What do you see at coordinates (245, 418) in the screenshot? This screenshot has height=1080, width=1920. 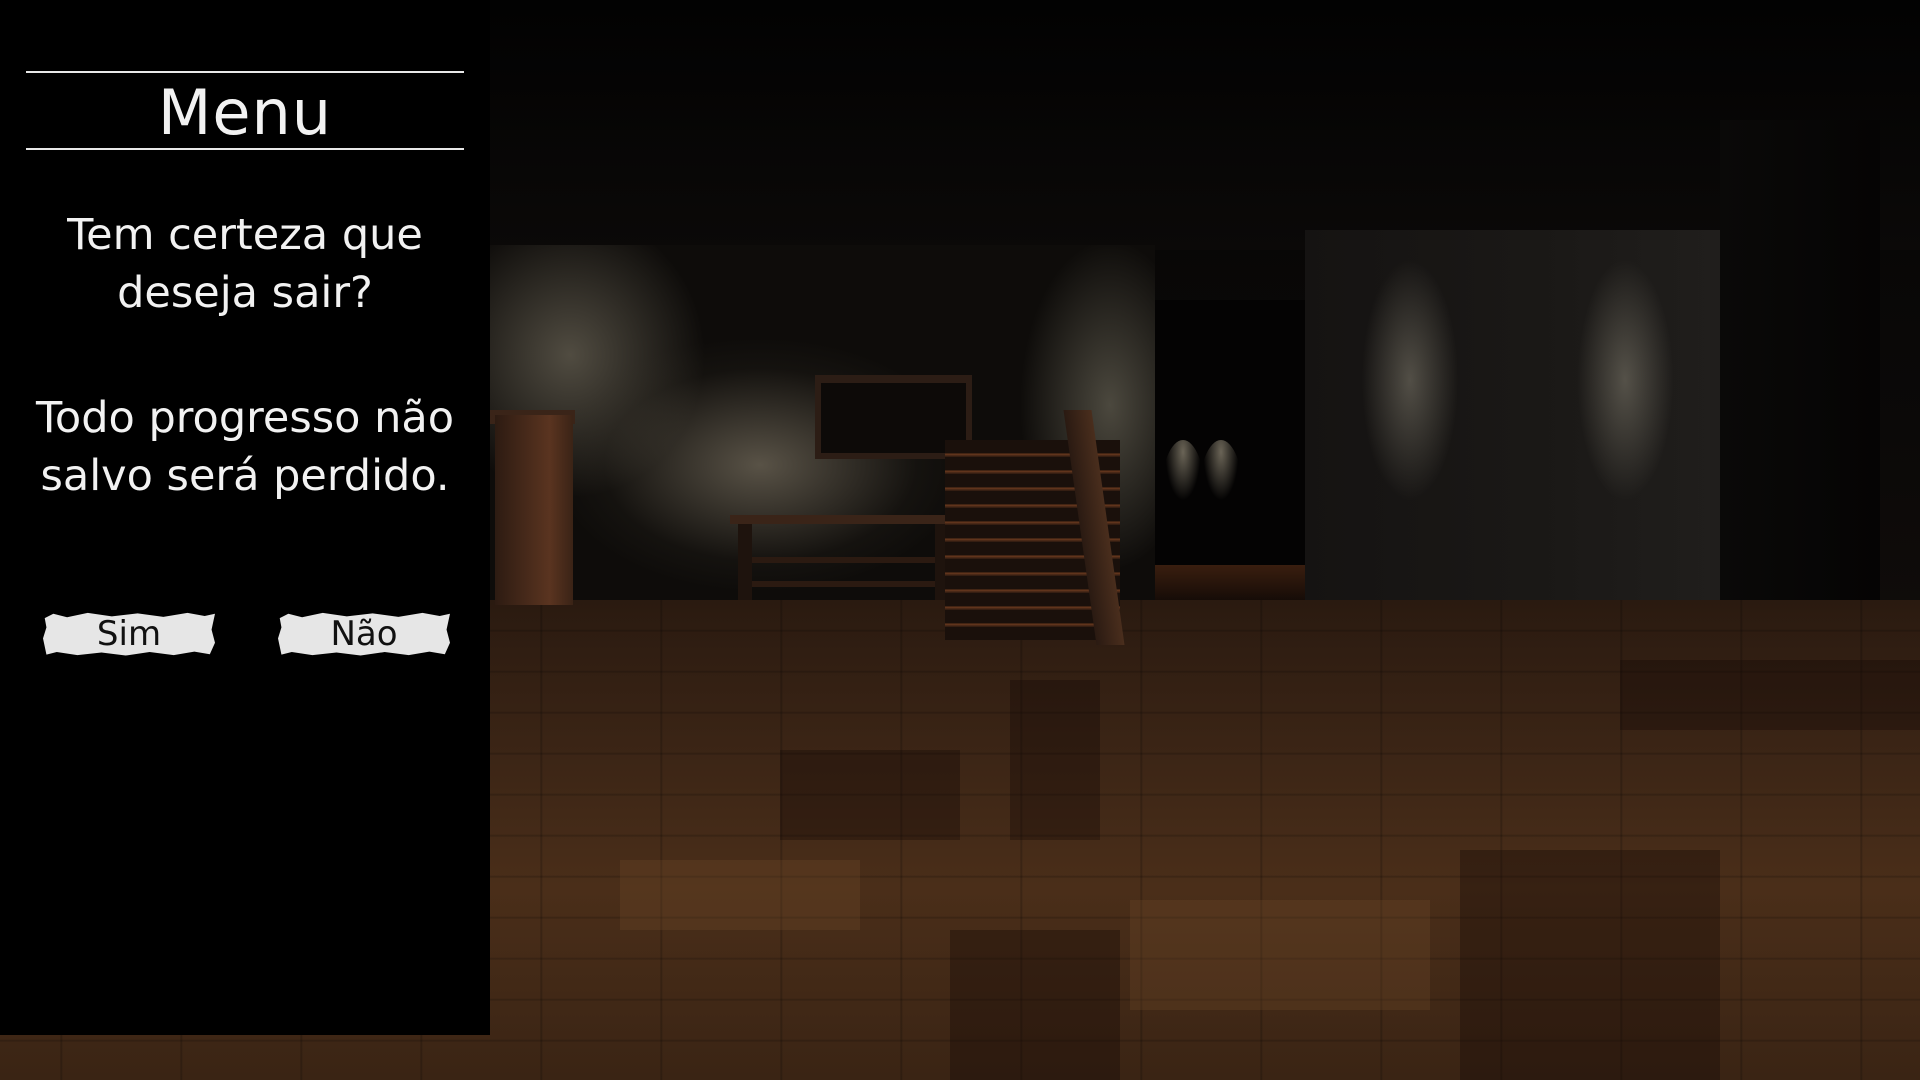 I see `warning-line-1: Todo progresso não` at bounding box center [245, 418].